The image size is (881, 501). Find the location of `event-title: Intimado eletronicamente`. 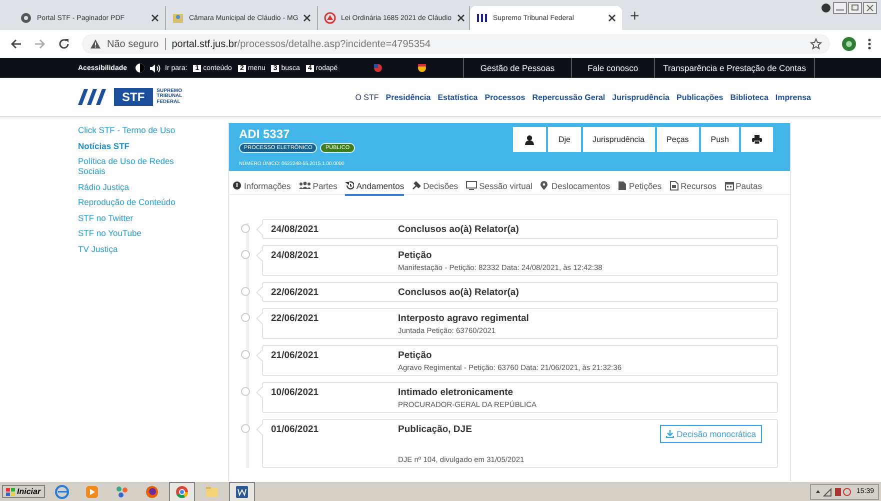

event-title: Intimado eletronicamente is located at coordinates (456, 392).